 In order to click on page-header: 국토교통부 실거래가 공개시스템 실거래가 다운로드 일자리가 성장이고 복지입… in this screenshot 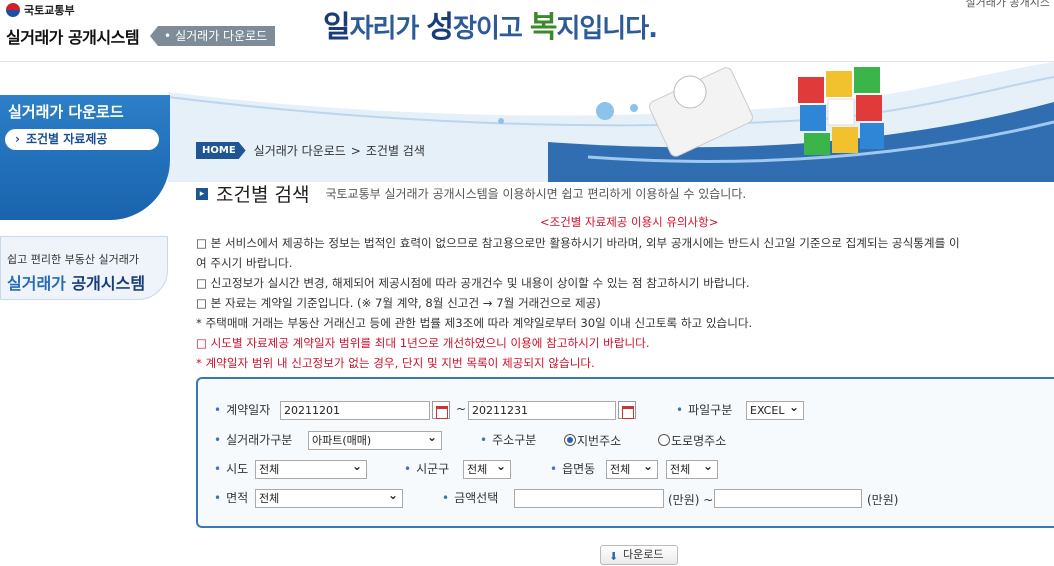, I will do `click(527, 31)`.